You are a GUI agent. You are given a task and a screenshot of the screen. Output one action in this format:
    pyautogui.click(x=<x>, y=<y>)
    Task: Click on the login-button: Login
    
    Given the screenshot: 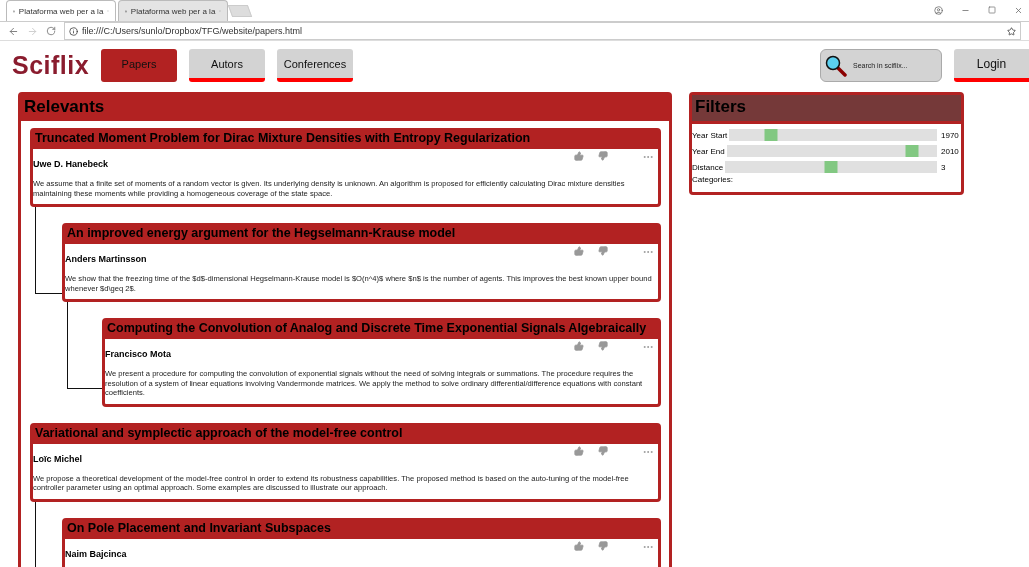 What is the action you would take?
    pyautogui.click(x=991, y=65)
    